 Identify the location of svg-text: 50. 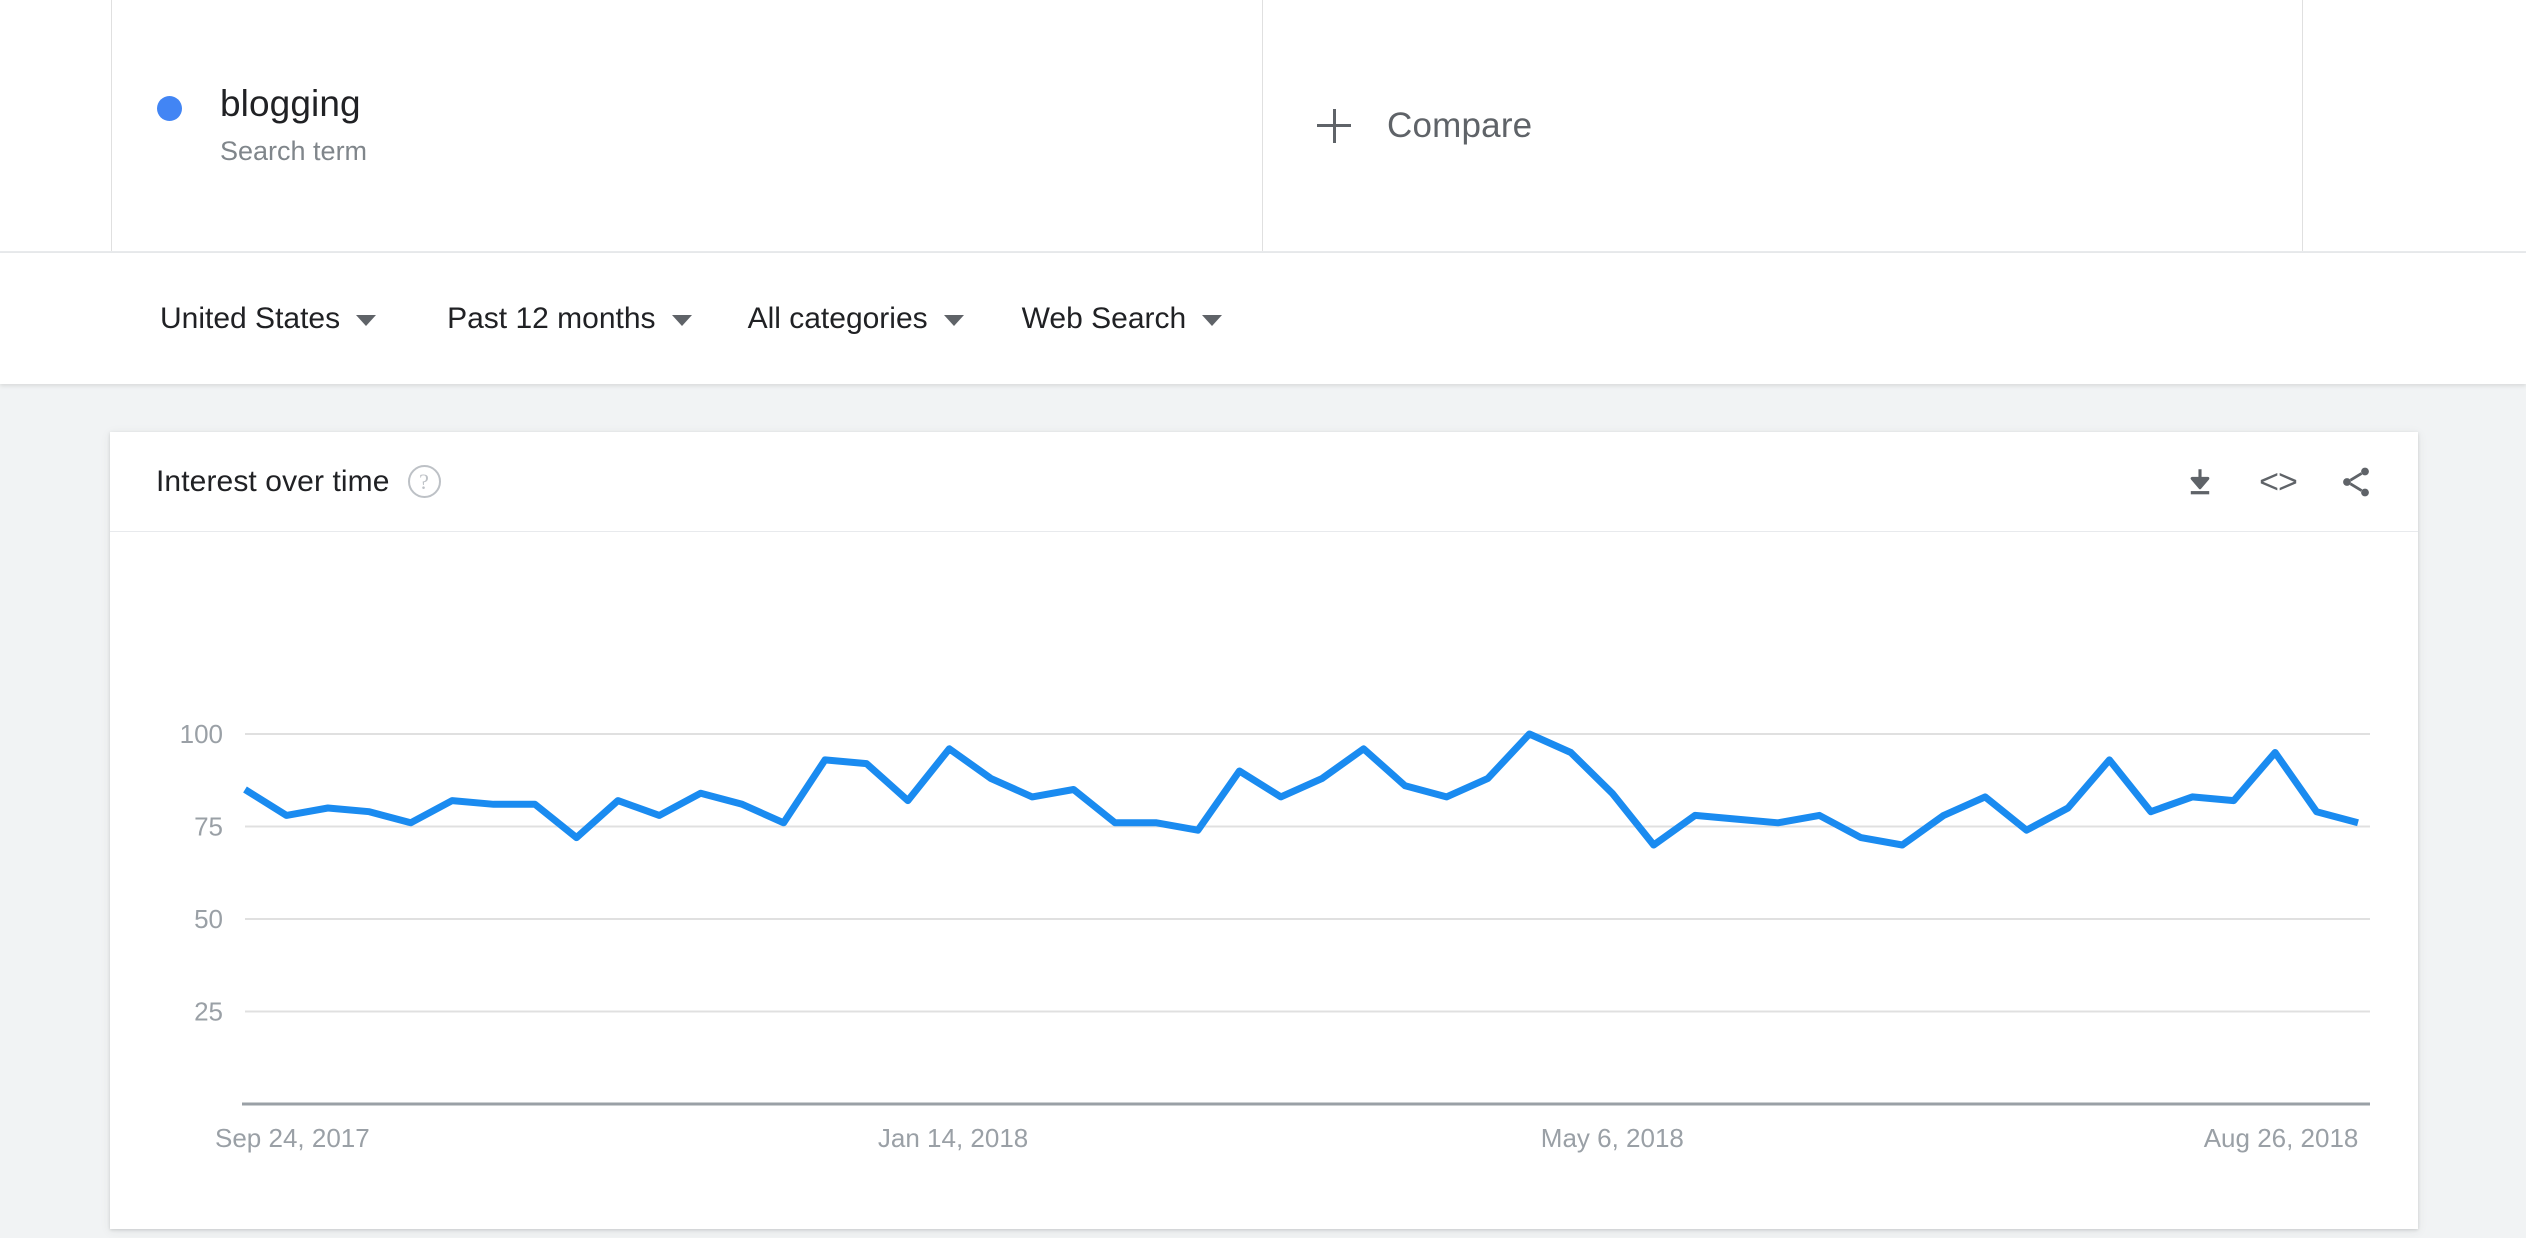
(208, 919).